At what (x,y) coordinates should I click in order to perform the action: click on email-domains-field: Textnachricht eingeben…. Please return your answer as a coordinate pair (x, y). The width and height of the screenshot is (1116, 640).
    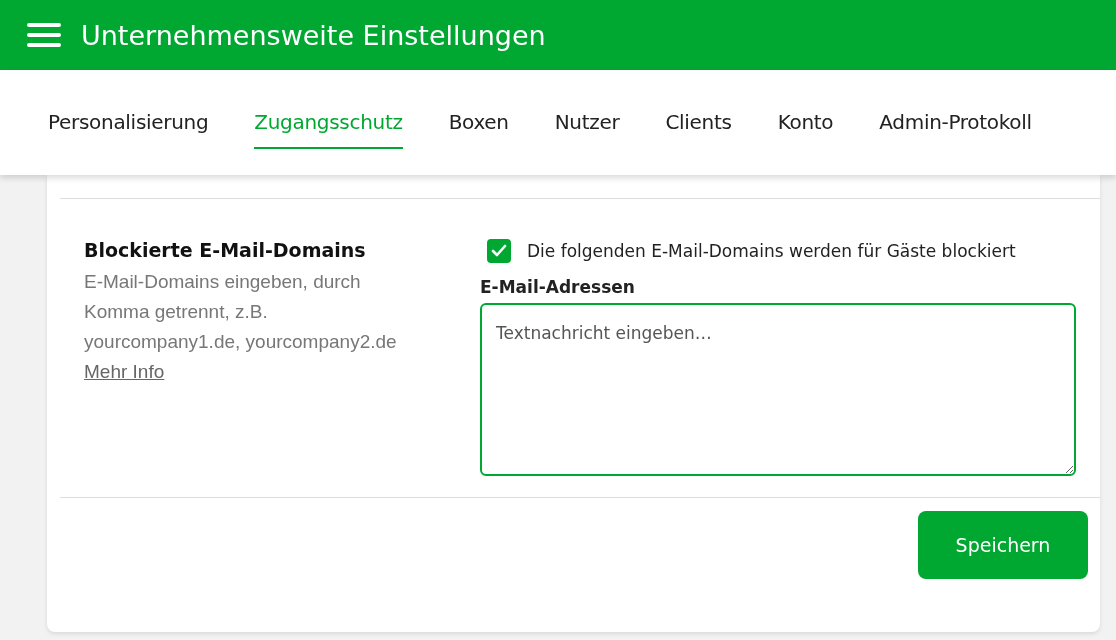
    Looking at the image, I should click on (778, 389).